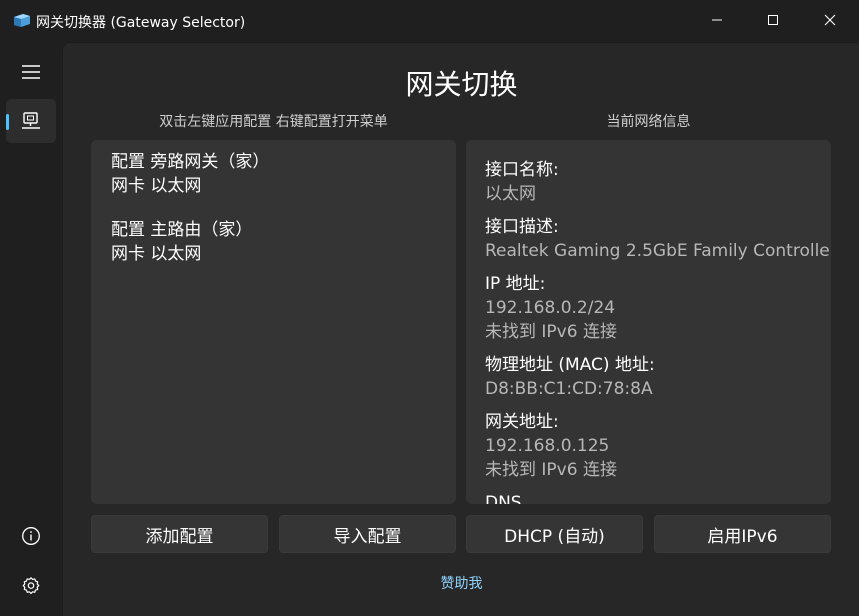  I want to click on info-gateway: 网关地址: 192.168.0.125 未找到 IPv6 连接, so click(551, 446).